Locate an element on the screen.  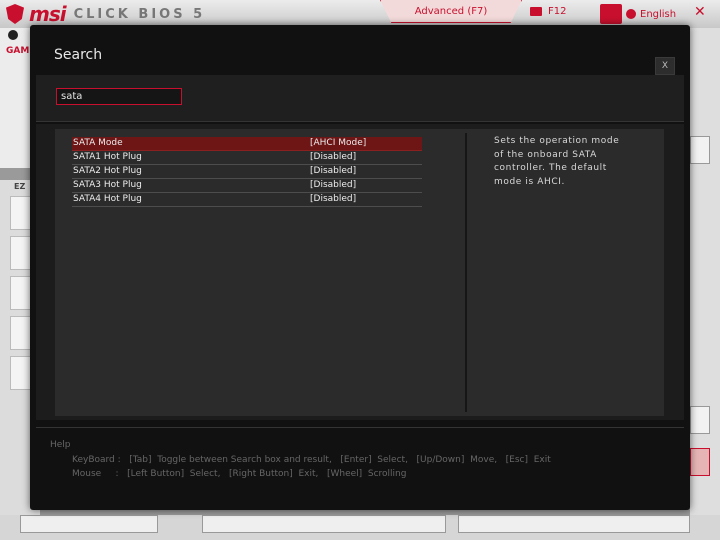
result-value: [AHCI Mode] is located at coordinates (338, 143).